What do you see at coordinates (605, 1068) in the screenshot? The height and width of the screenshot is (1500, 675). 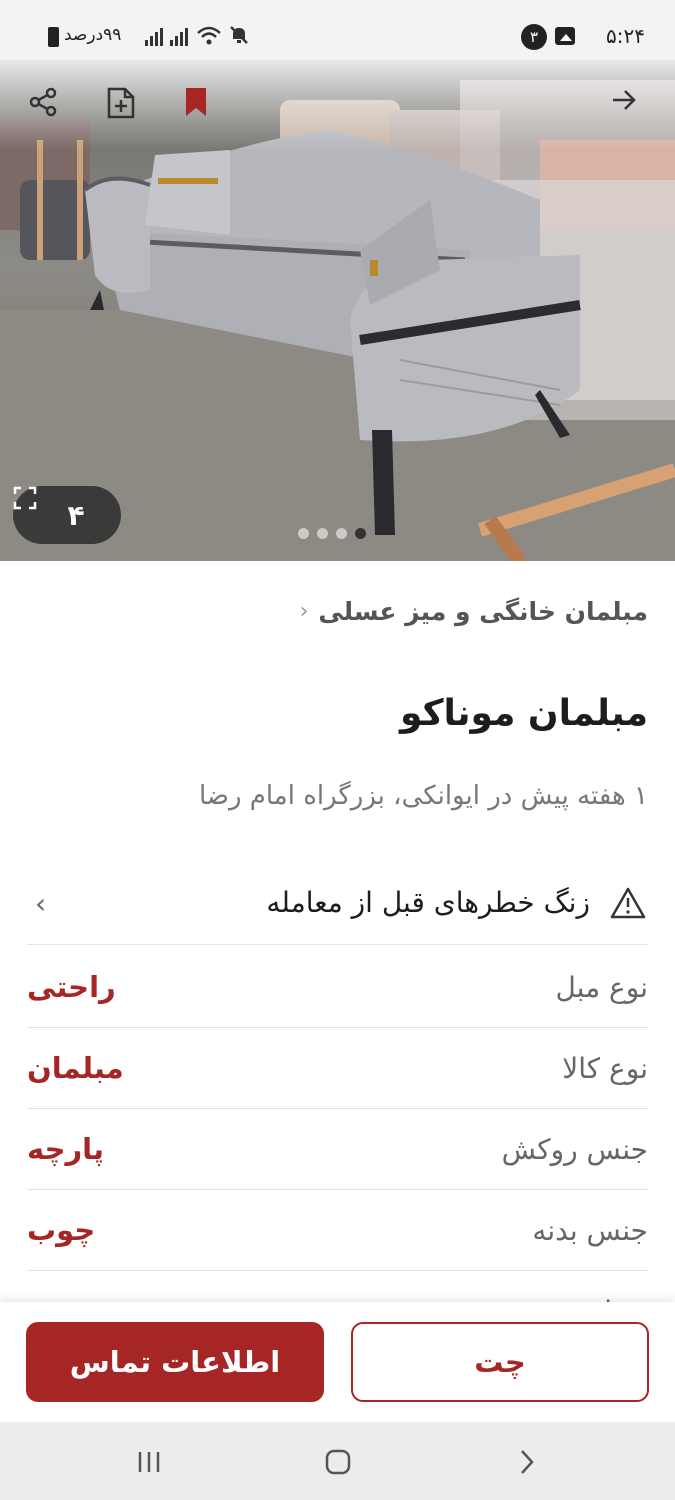 I see `spec-label: نوع کالا` at bounding box center [605, 1068].